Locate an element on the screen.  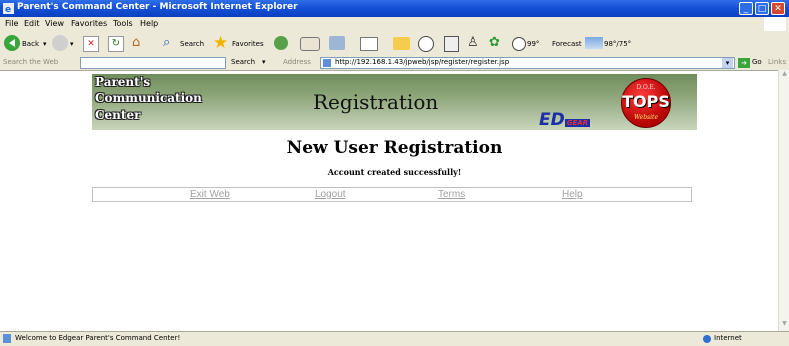
edgear-logo: ED GEAR is located at coordinates (565, 120).